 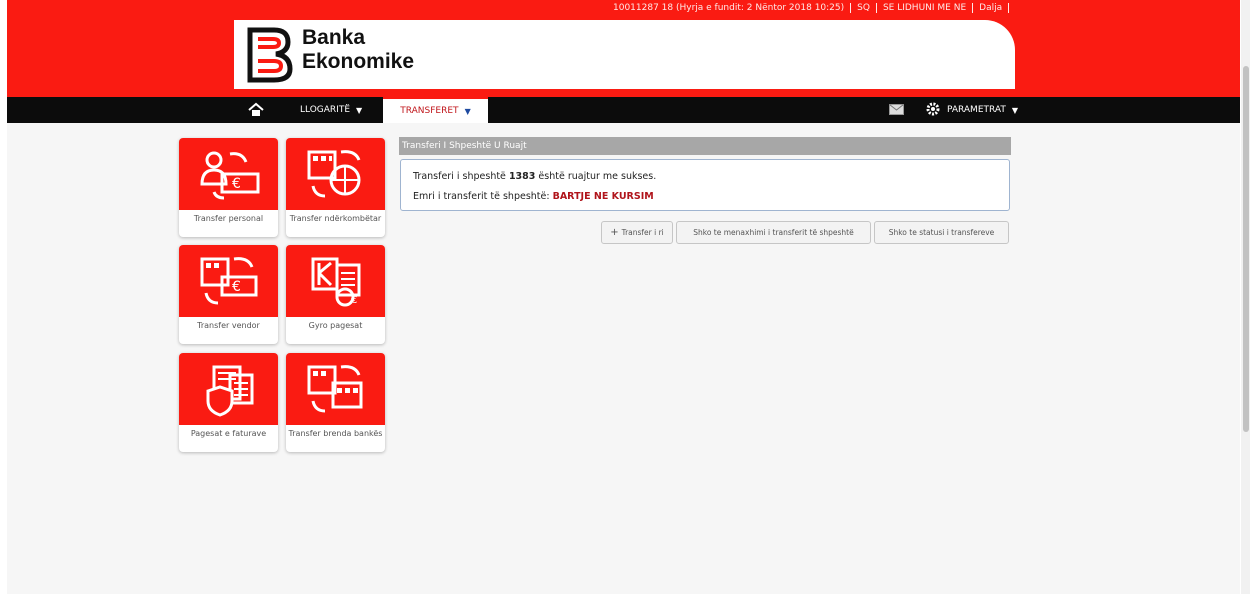 What do you see at coordinates (522, 176) in the screenshot?
I see `transfer-id: 1383` at bounding box center [522, 176].